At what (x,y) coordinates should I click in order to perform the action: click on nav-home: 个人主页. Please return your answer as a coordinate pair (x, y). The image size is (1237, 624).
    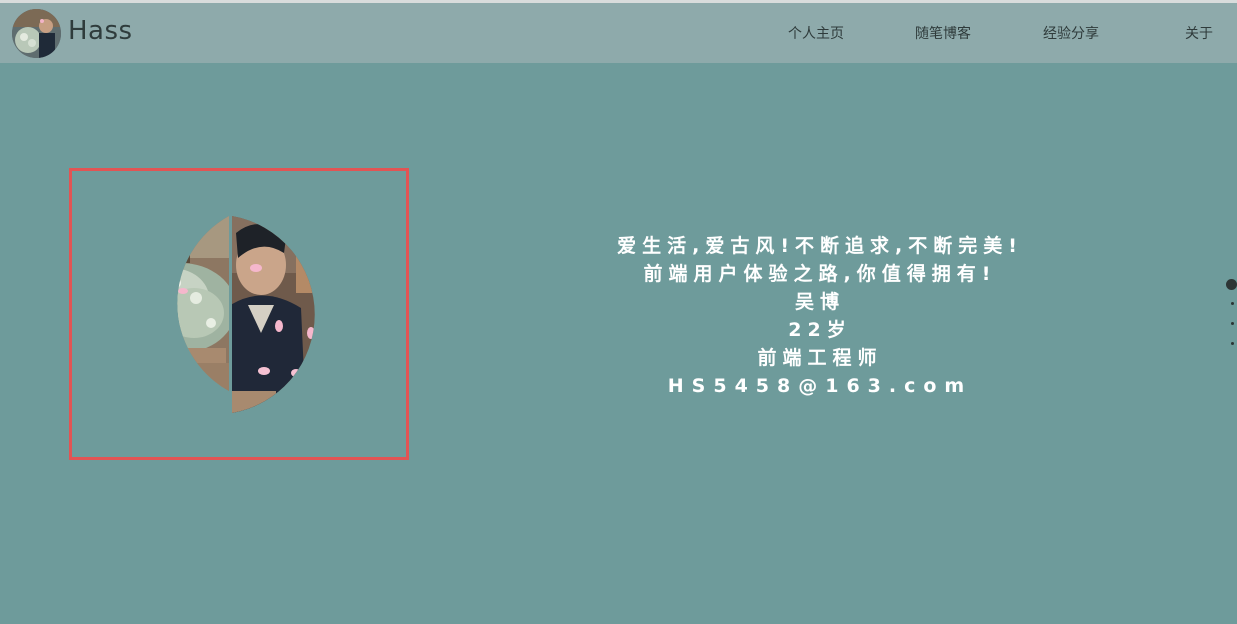
    Looking at the image, I should click on (816, 33).